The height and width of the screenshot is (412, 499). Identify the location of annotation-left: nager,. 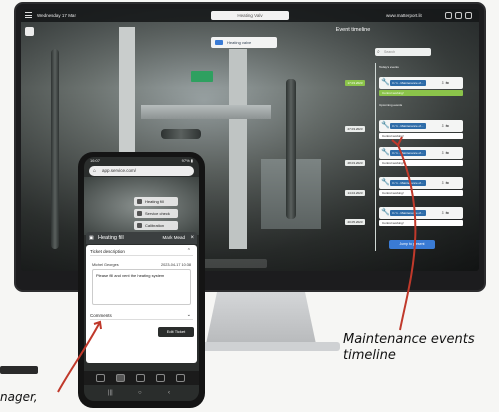
(19, 397).